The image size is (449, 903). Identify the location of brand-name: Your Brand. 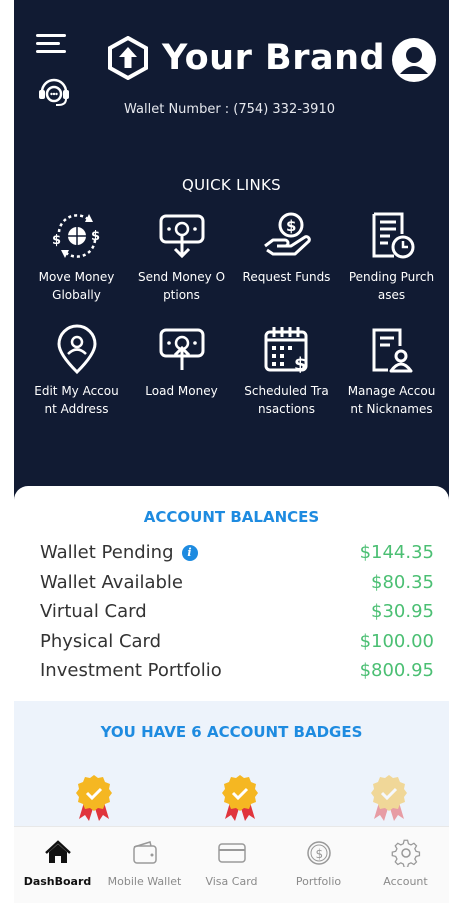
(274, 58).